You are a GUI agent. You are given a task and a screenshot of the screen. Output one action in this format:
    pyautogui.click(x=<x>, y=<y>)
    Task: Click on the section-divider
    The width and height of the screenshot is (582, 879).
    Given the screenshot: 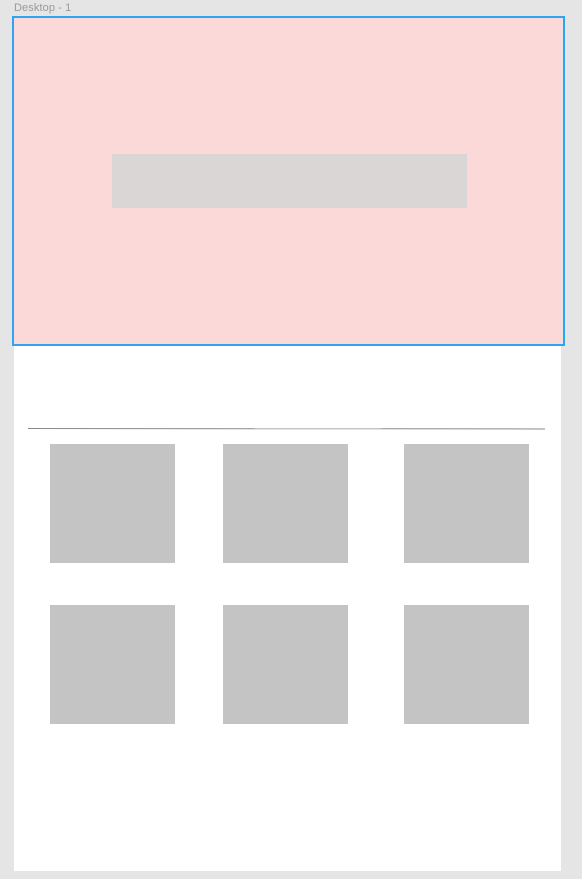 What is the action you would take?
    pyautogui.click(x=286, y=429)
    